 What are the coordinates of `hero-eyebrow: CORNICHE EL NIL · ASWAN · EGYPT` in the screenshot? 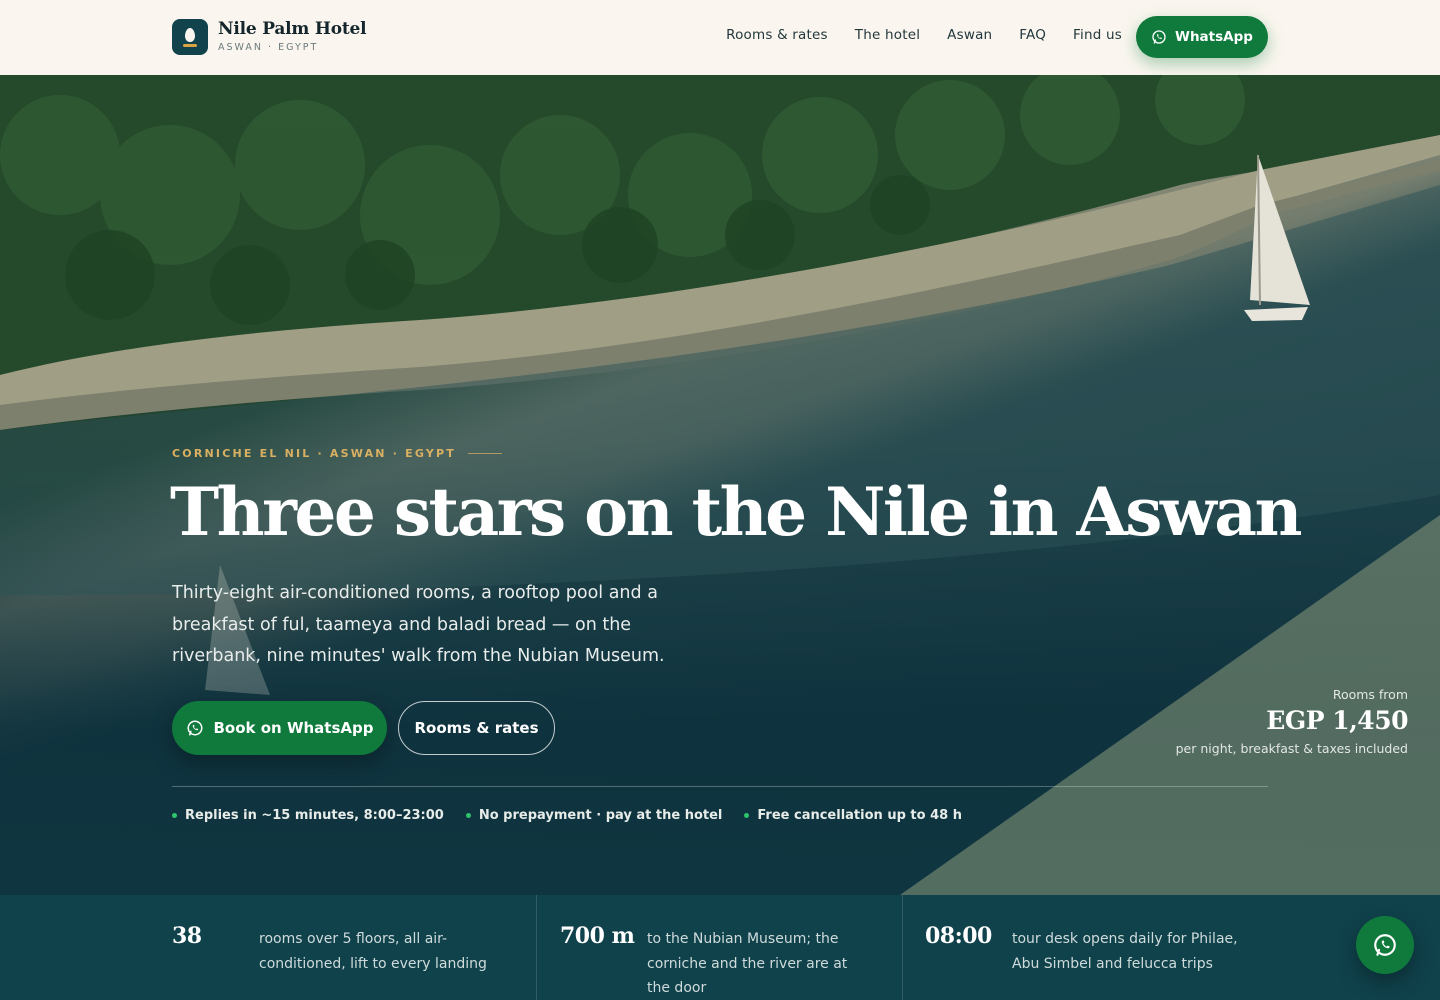 It's located at (337, 453).